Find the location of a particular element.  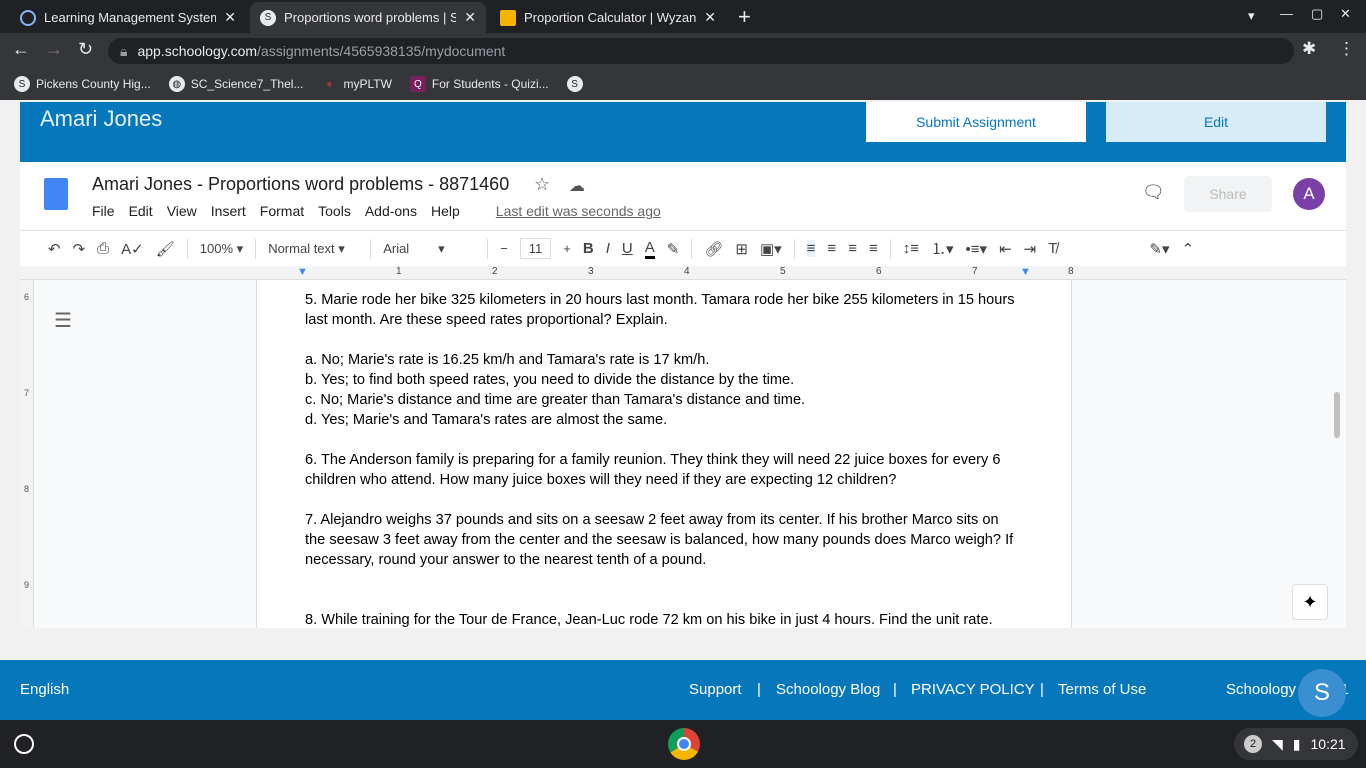

style-select: Normal text ▾ is located at coordinates (313, 249).